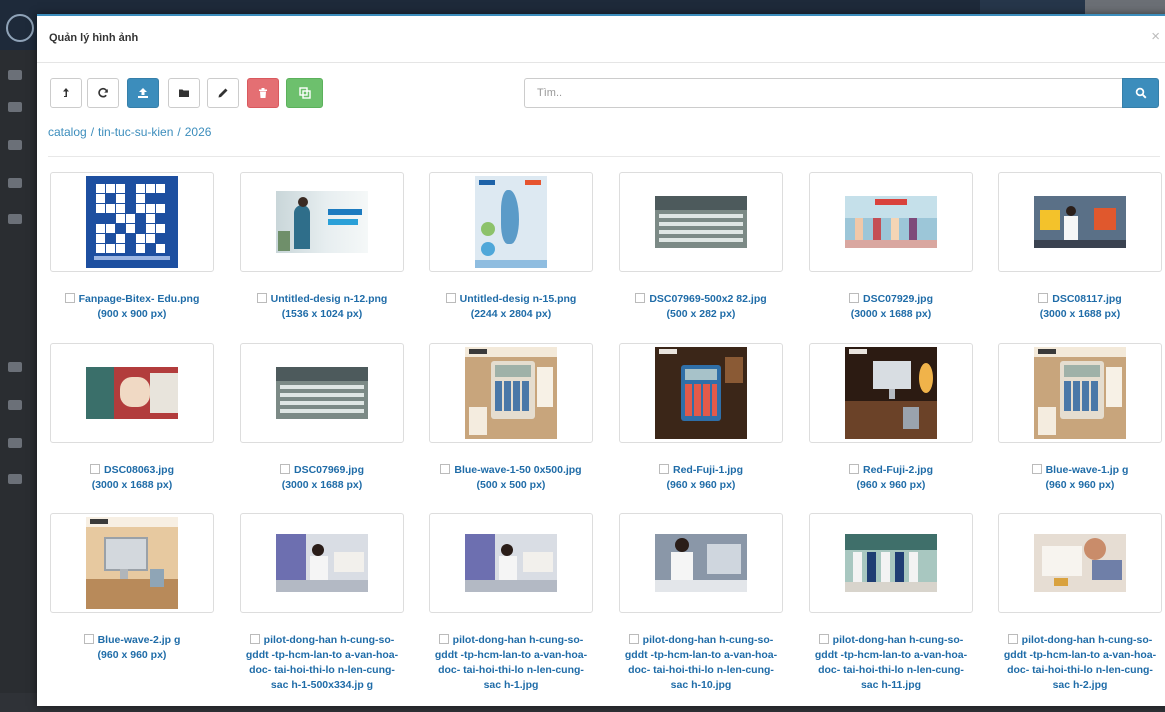  Describe the element at coordinates (898, 470) in the screenshot. I see `image-filename: Red-Fuji-2.jpg` at that location.